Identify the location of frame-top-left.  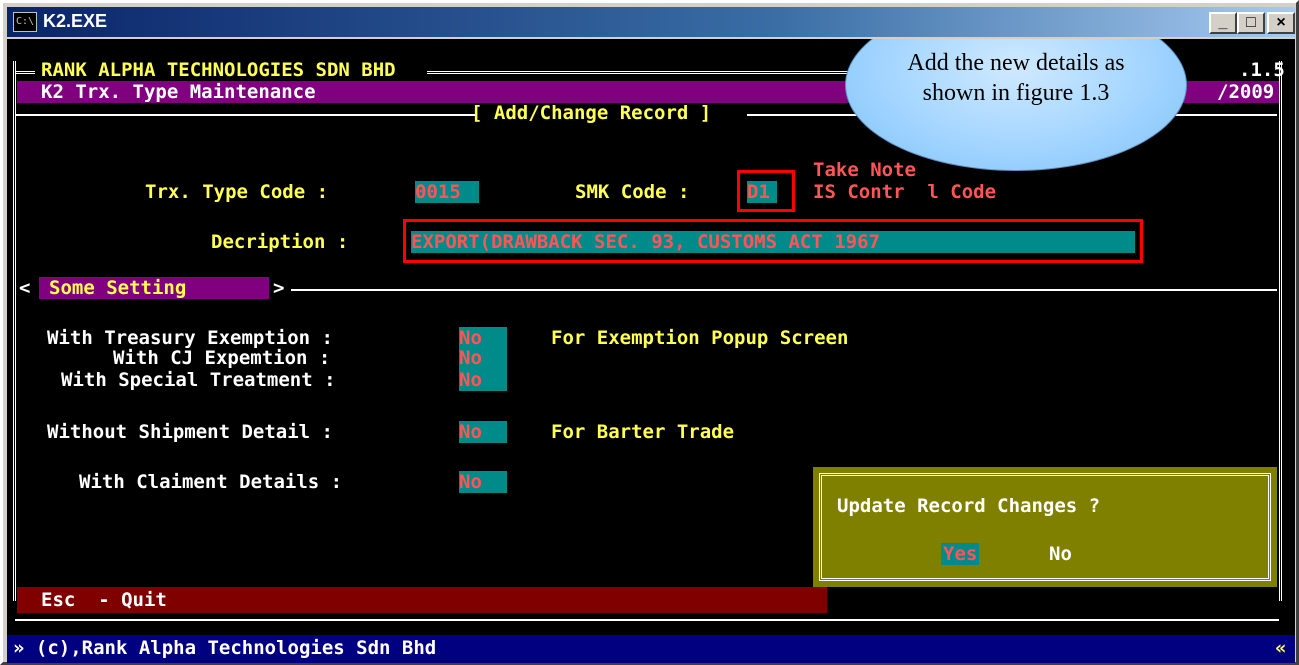
(25, 72).